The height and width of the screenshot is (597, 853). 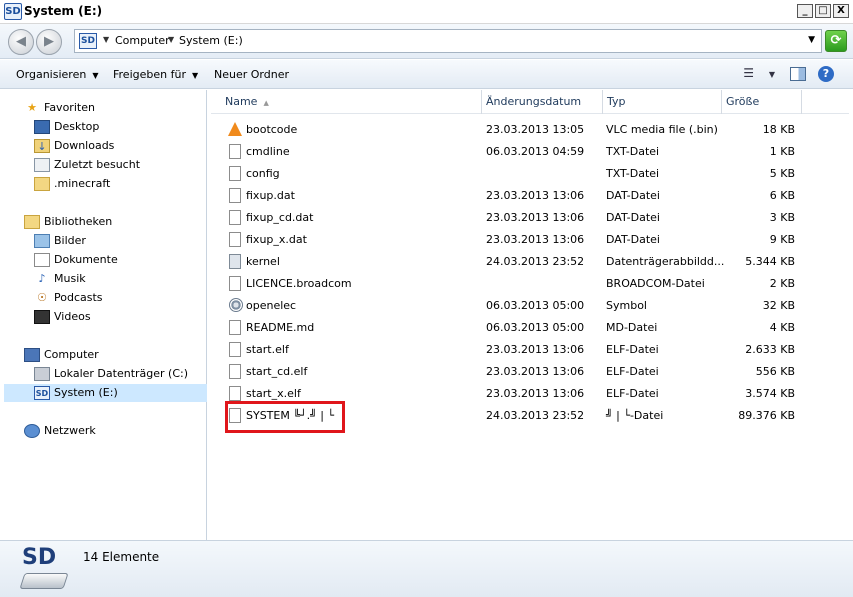 I want to click on minimize-button: _, so click(x=805, y=11).